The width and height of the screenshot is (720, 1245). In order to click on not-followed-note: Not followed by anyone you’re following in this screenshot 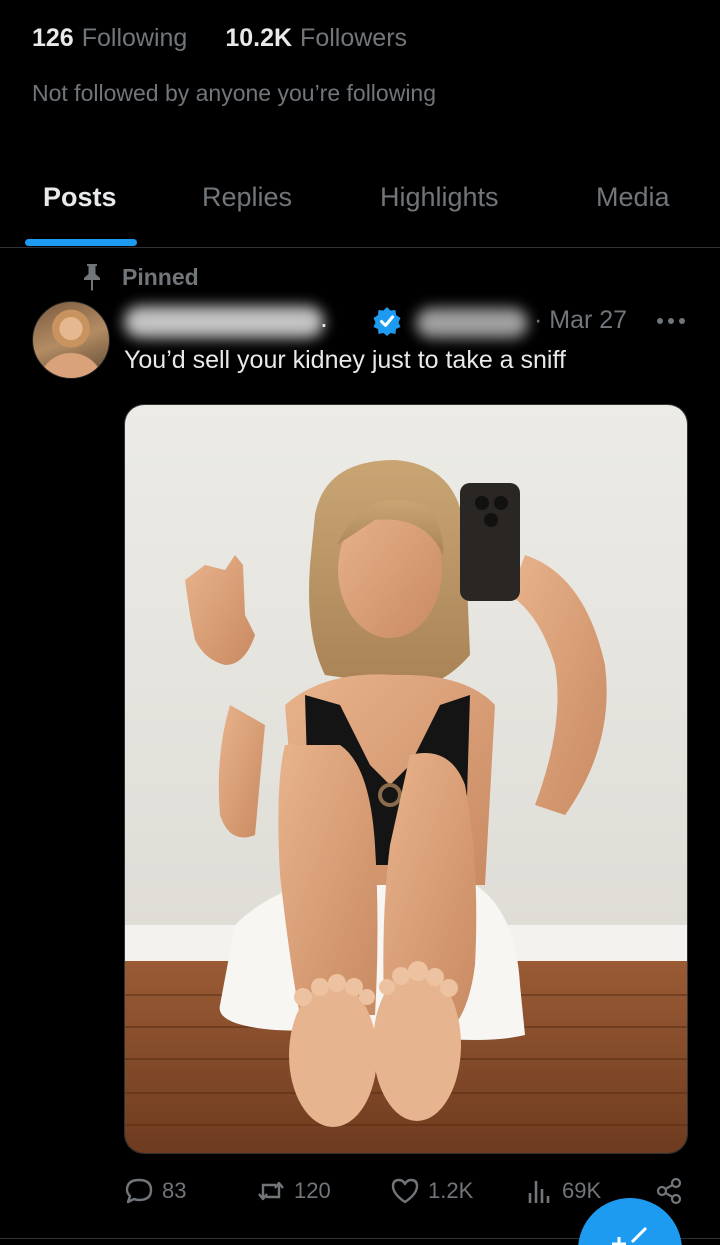, I will do `click(234, 93)`.